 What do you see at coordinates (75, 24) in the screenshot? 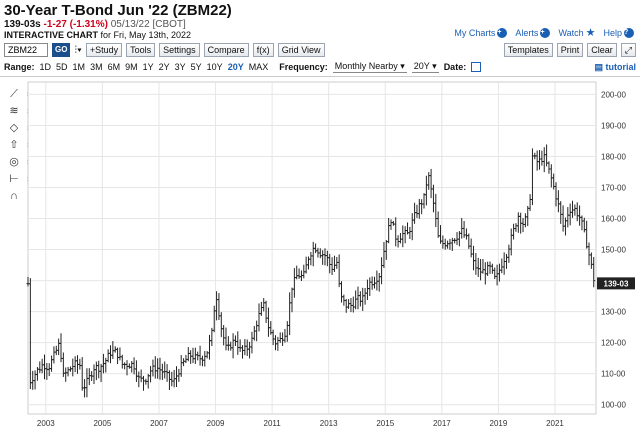
I see `price-change: -1-27 (-1.31%)` at bounding box center [75, 24].